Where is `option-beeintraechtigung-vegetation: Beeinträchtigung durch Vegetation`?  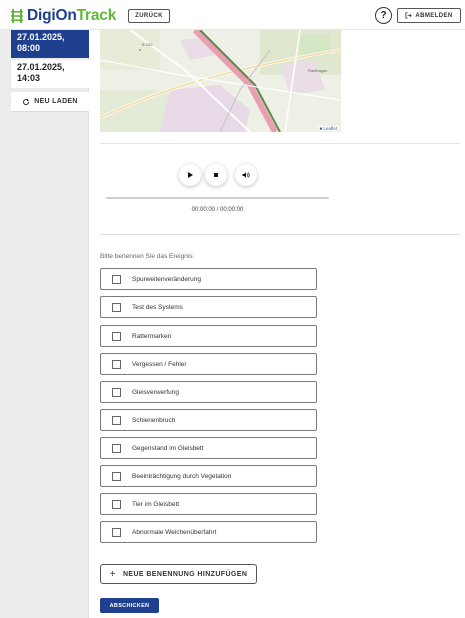 option-beeintraechtigung-vegetation: Beeinträchtigung durch Vegetation is located at coordinates (208, 476).